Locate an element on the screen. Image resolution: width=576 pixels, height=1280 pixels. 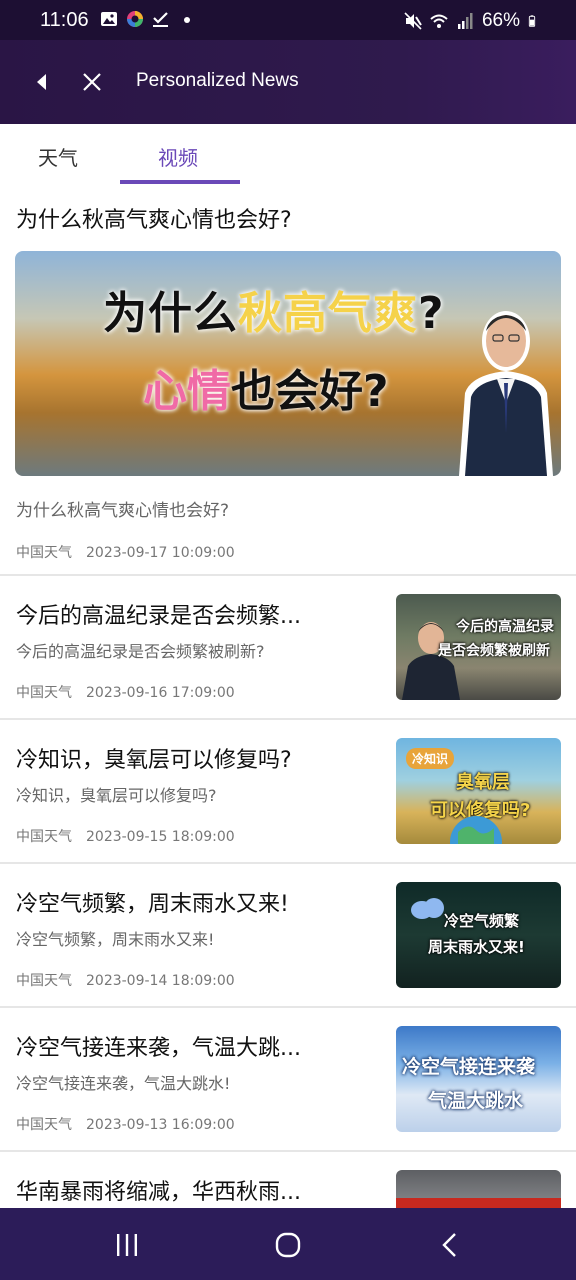
status-time: 11:06 is located at coordinates (64, 20).